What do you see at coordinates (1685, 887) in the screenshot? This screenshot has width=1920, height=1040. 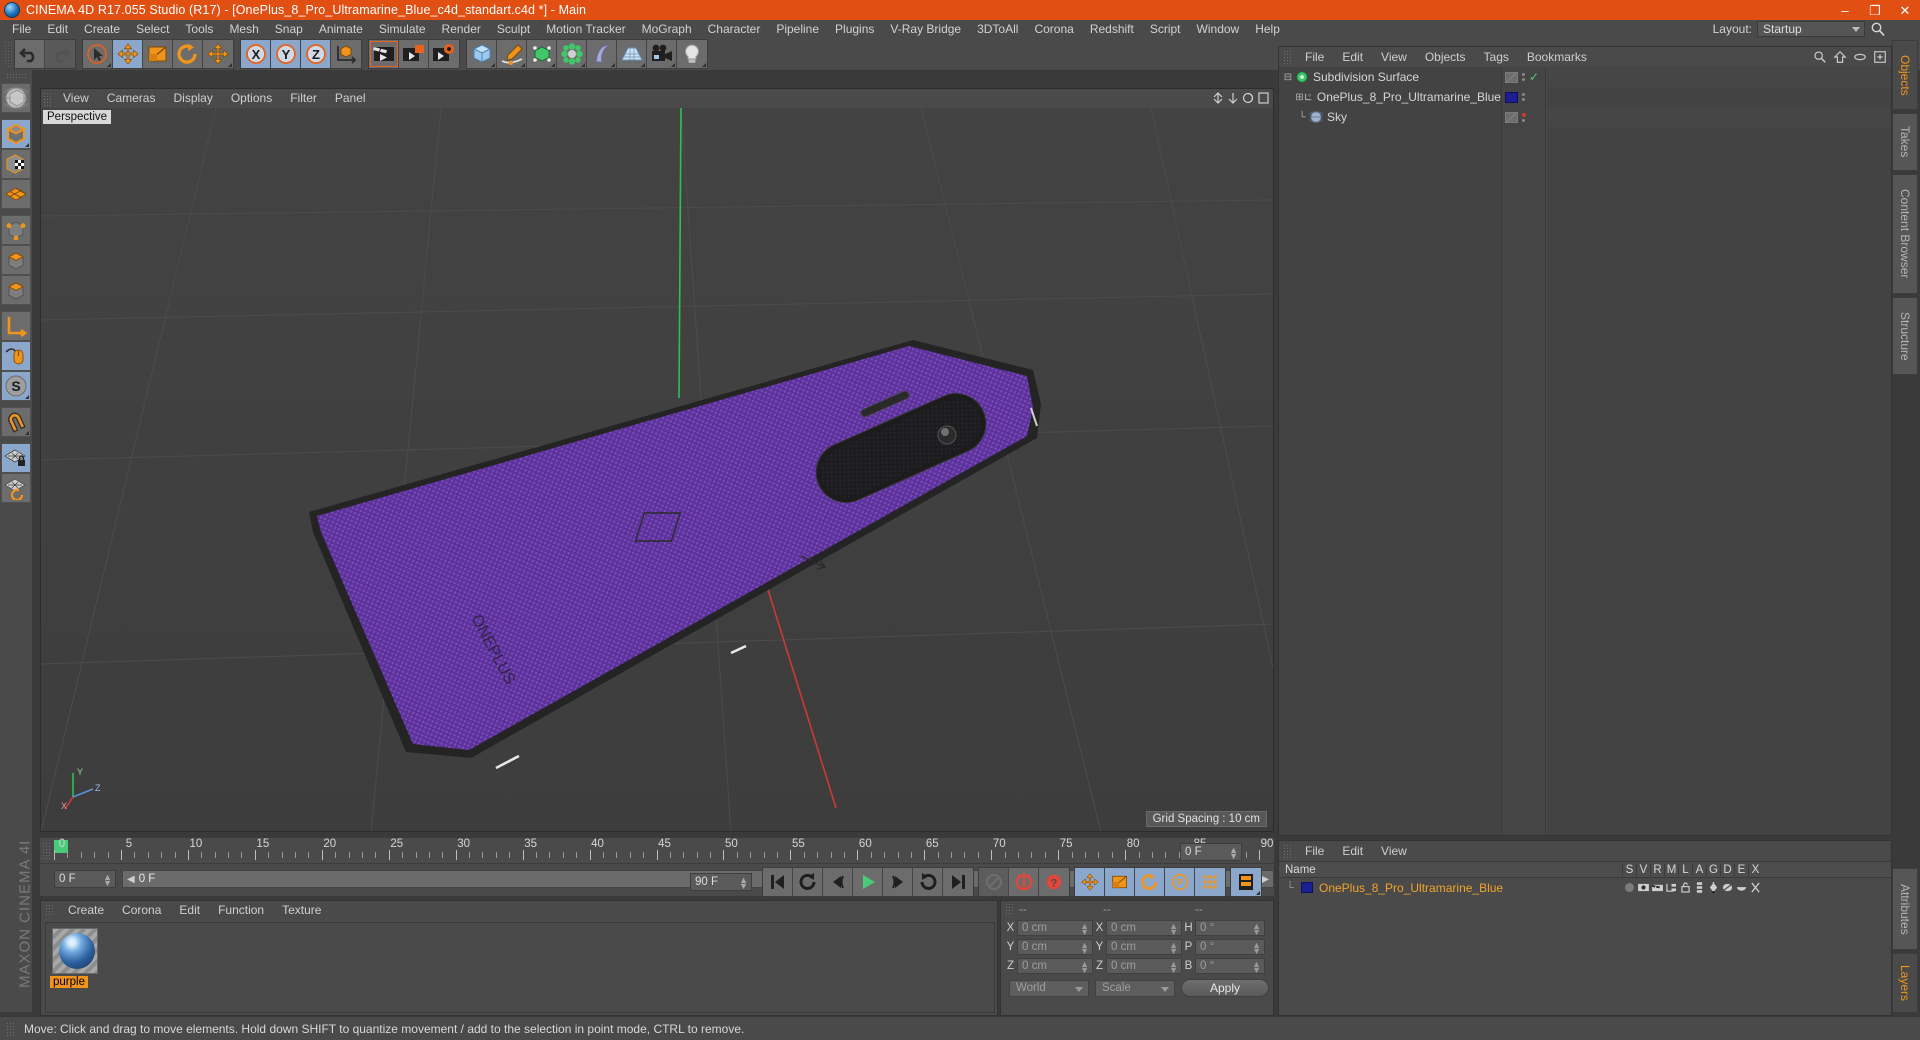 I see `layer-lock-icon` at bounding box center [1685, 887].